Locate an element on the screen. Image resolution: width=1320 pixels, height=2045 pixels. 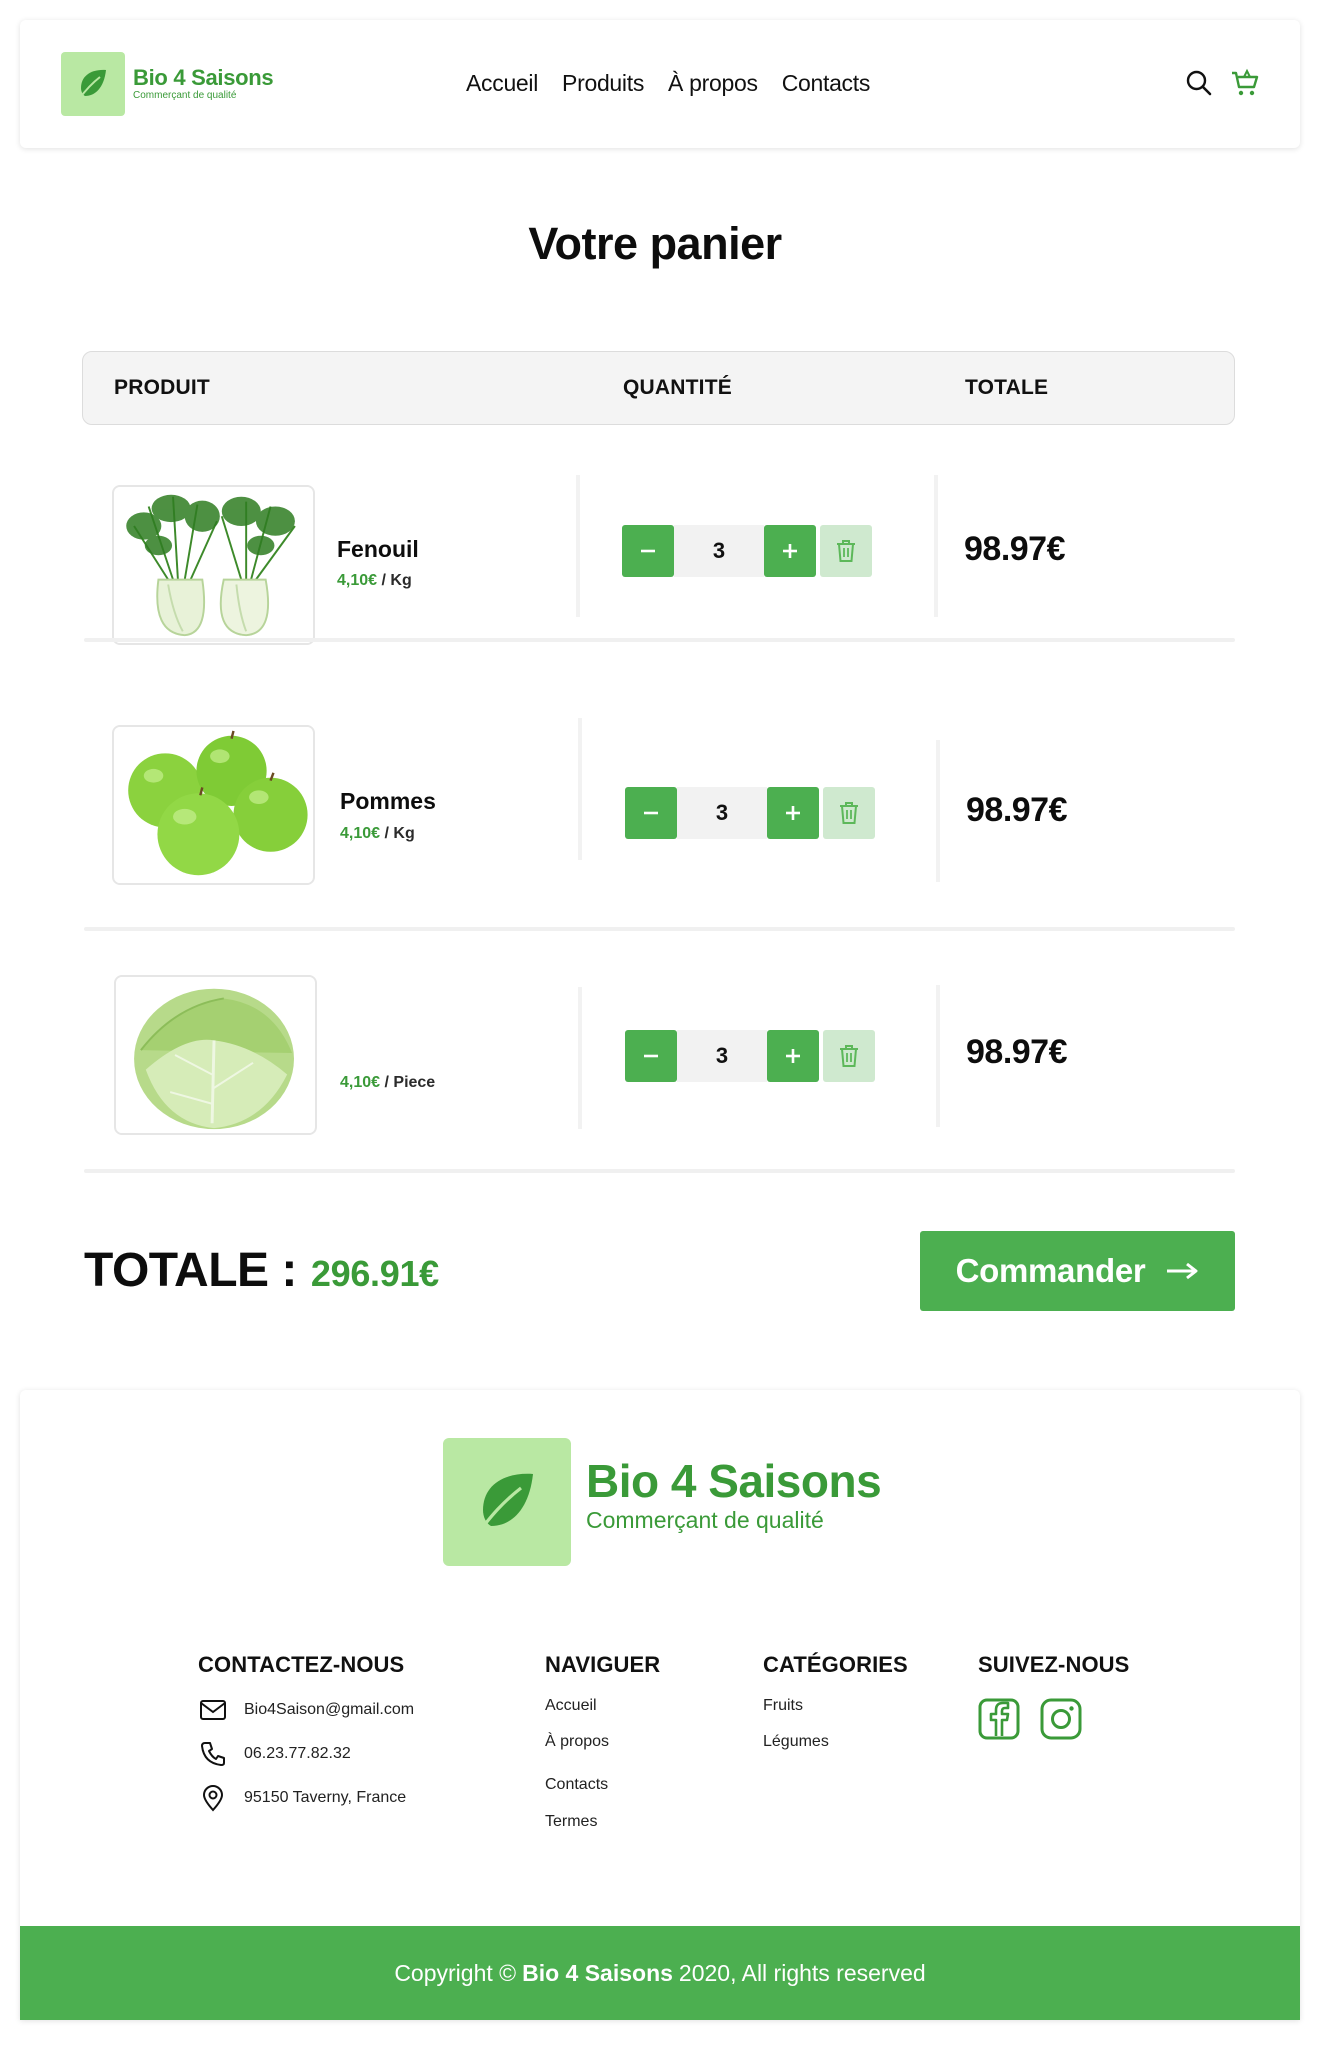
instagram-icon is located at coordinates (1061, 1721).